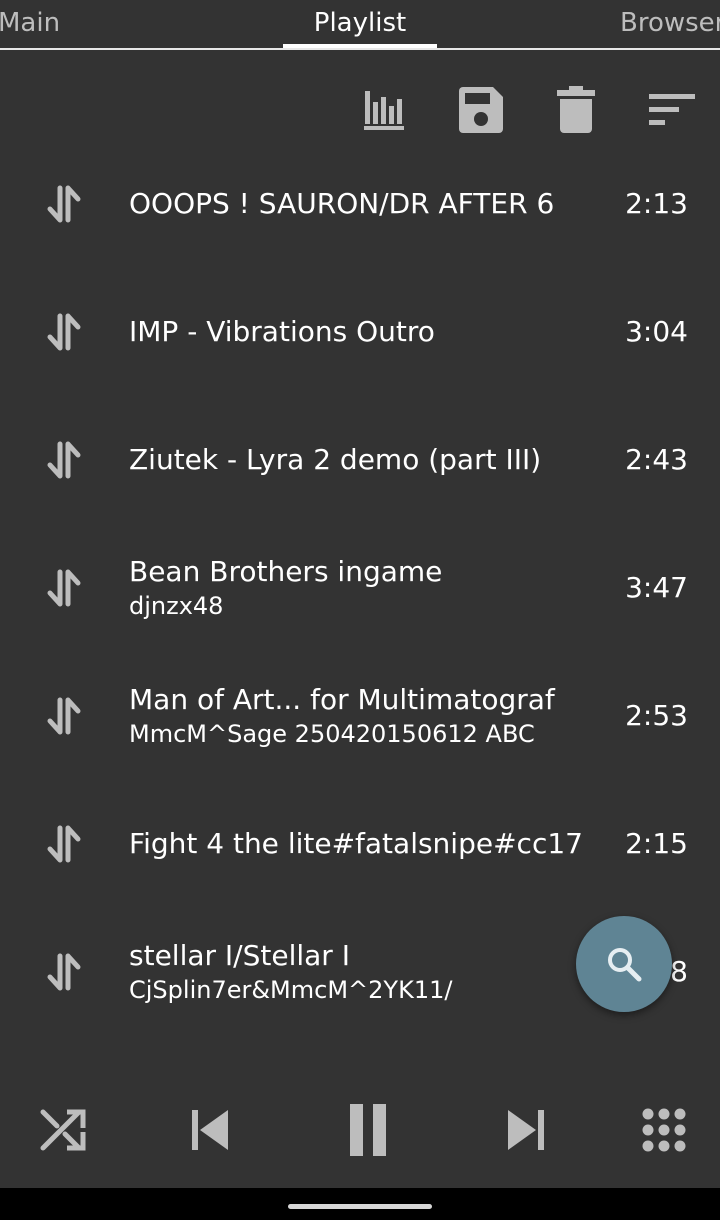  I want to click on pause-icon, so click(368, 1130).